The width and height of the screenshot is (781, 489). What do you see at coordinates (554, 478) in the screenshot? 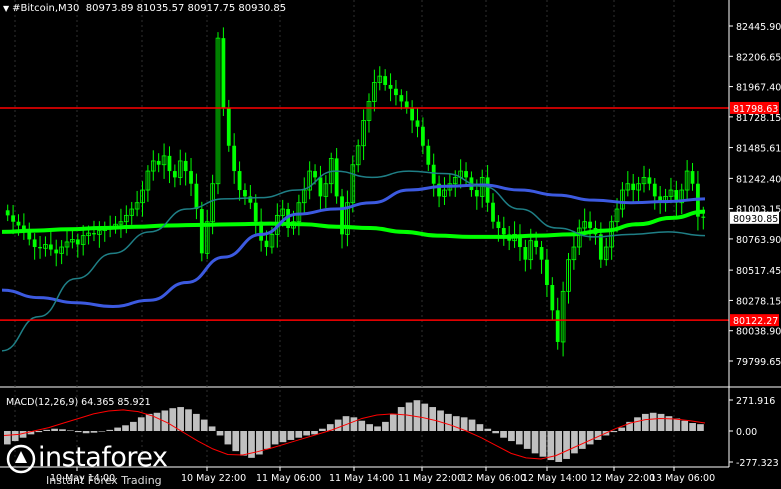
I see `time-tick-label: 12 May 14:00` at bounding box center [554, 478].